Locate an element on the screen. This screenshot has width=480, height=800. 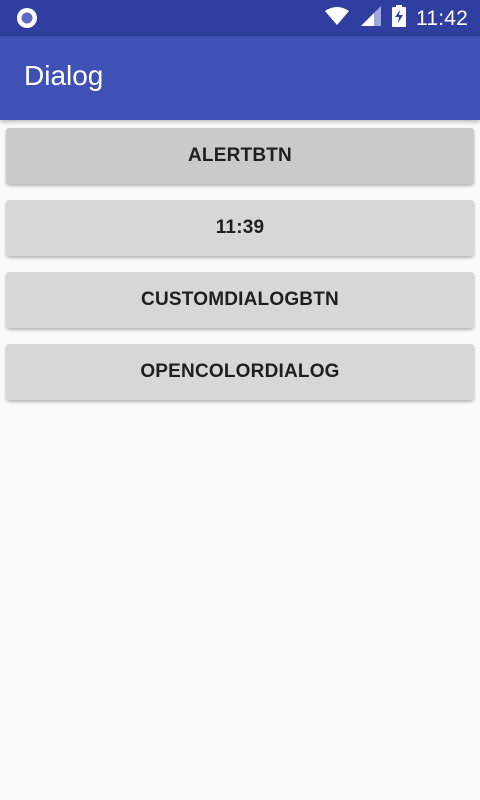
status-bar: 11:42 is located at coordinates (240, 18).